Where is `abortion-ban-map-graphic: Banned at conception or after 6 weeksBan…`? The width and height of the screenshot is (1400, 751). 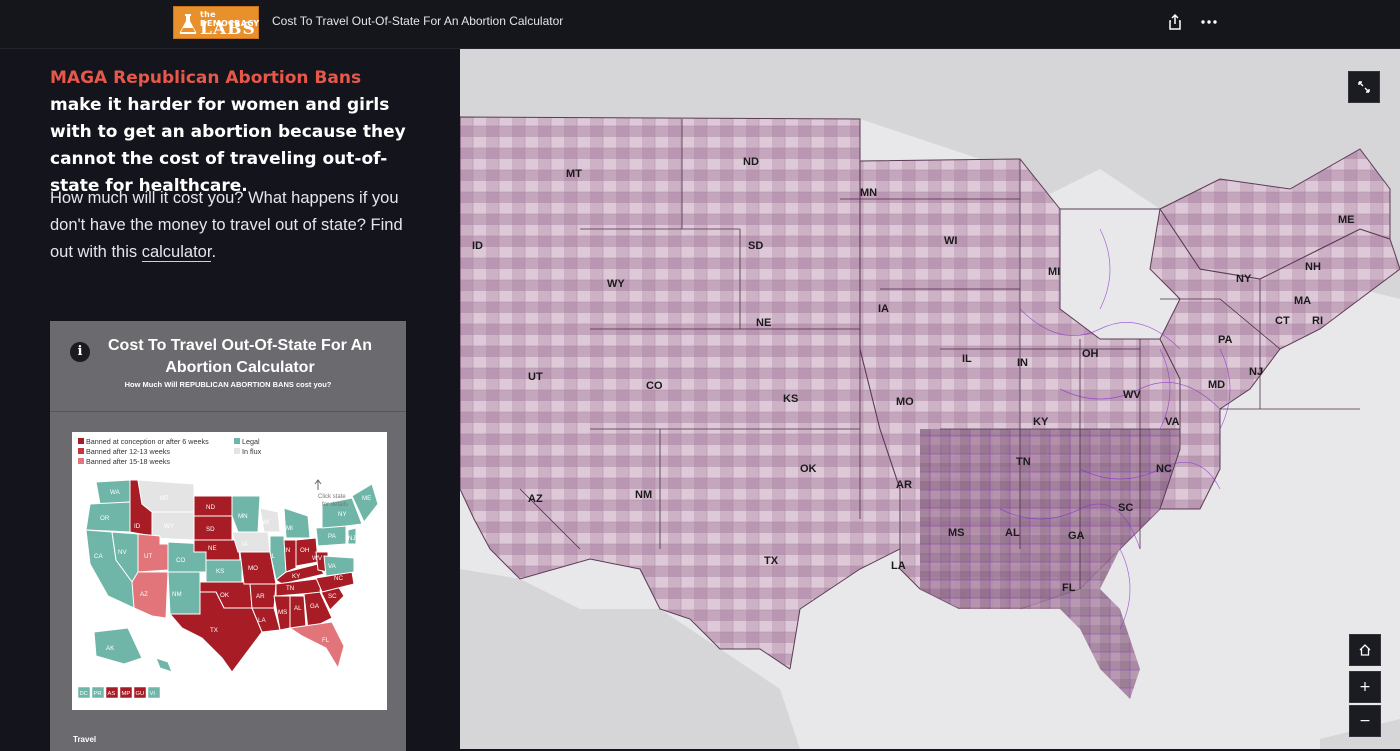 abortion-ban-map-graphic: Banned at conception or after 6 weeksBan… is located at coordinates (229, 571).